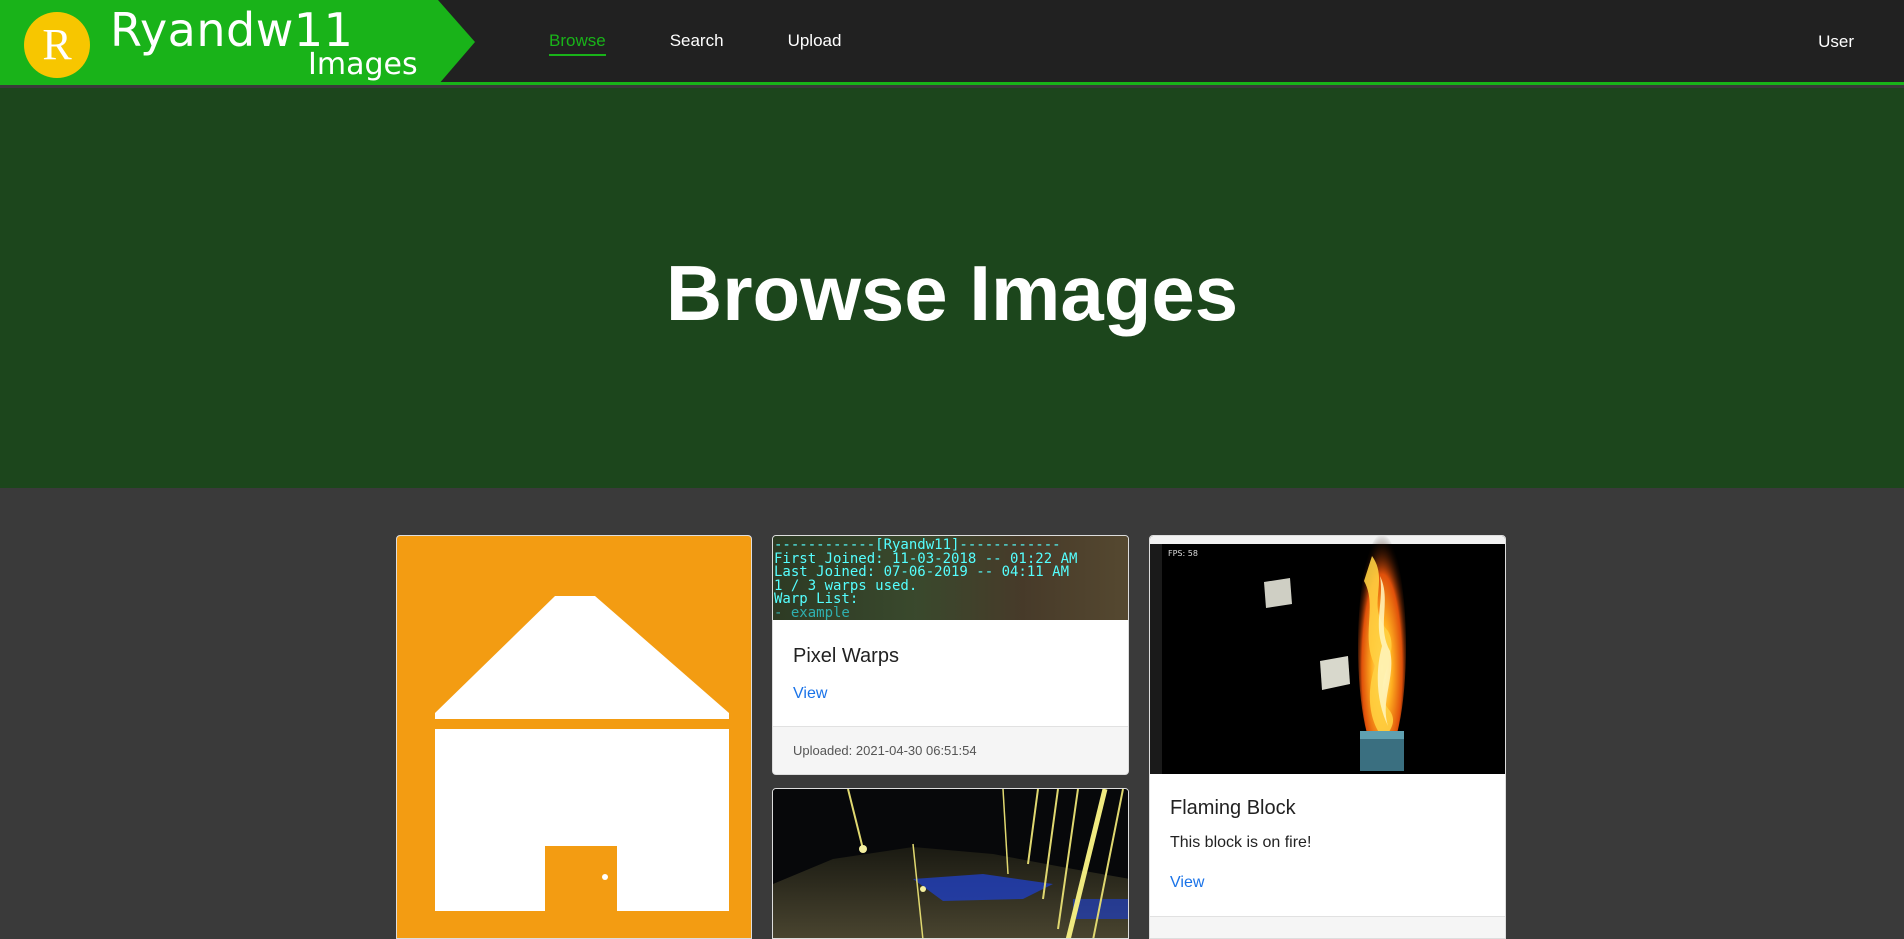 The image size is (1904, 939). I want to click on card-title-pixel-warps: Pixel Warps, so click(846, 656).